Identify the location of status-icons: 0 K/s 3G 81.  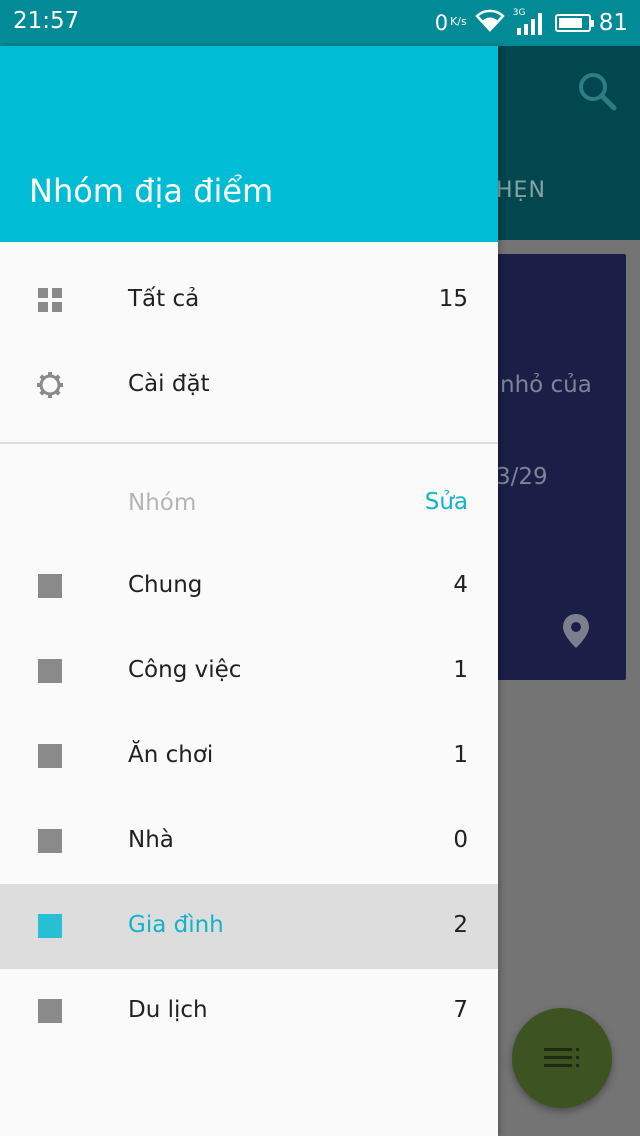
(531, 23).